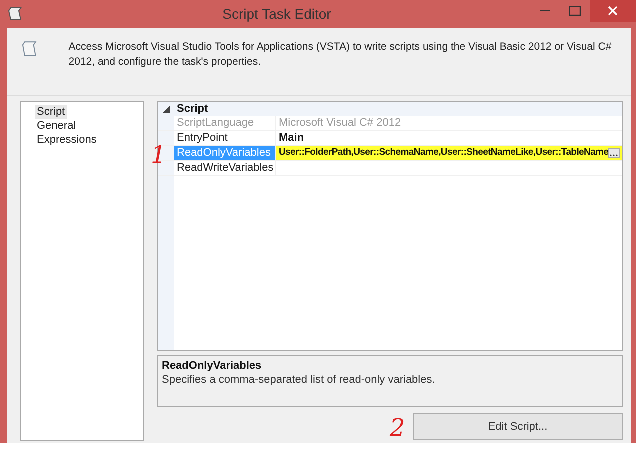 Image resolution: width=640 pixels, height=450 pixels. I want to click on value-text: Main, so click(292, 138).